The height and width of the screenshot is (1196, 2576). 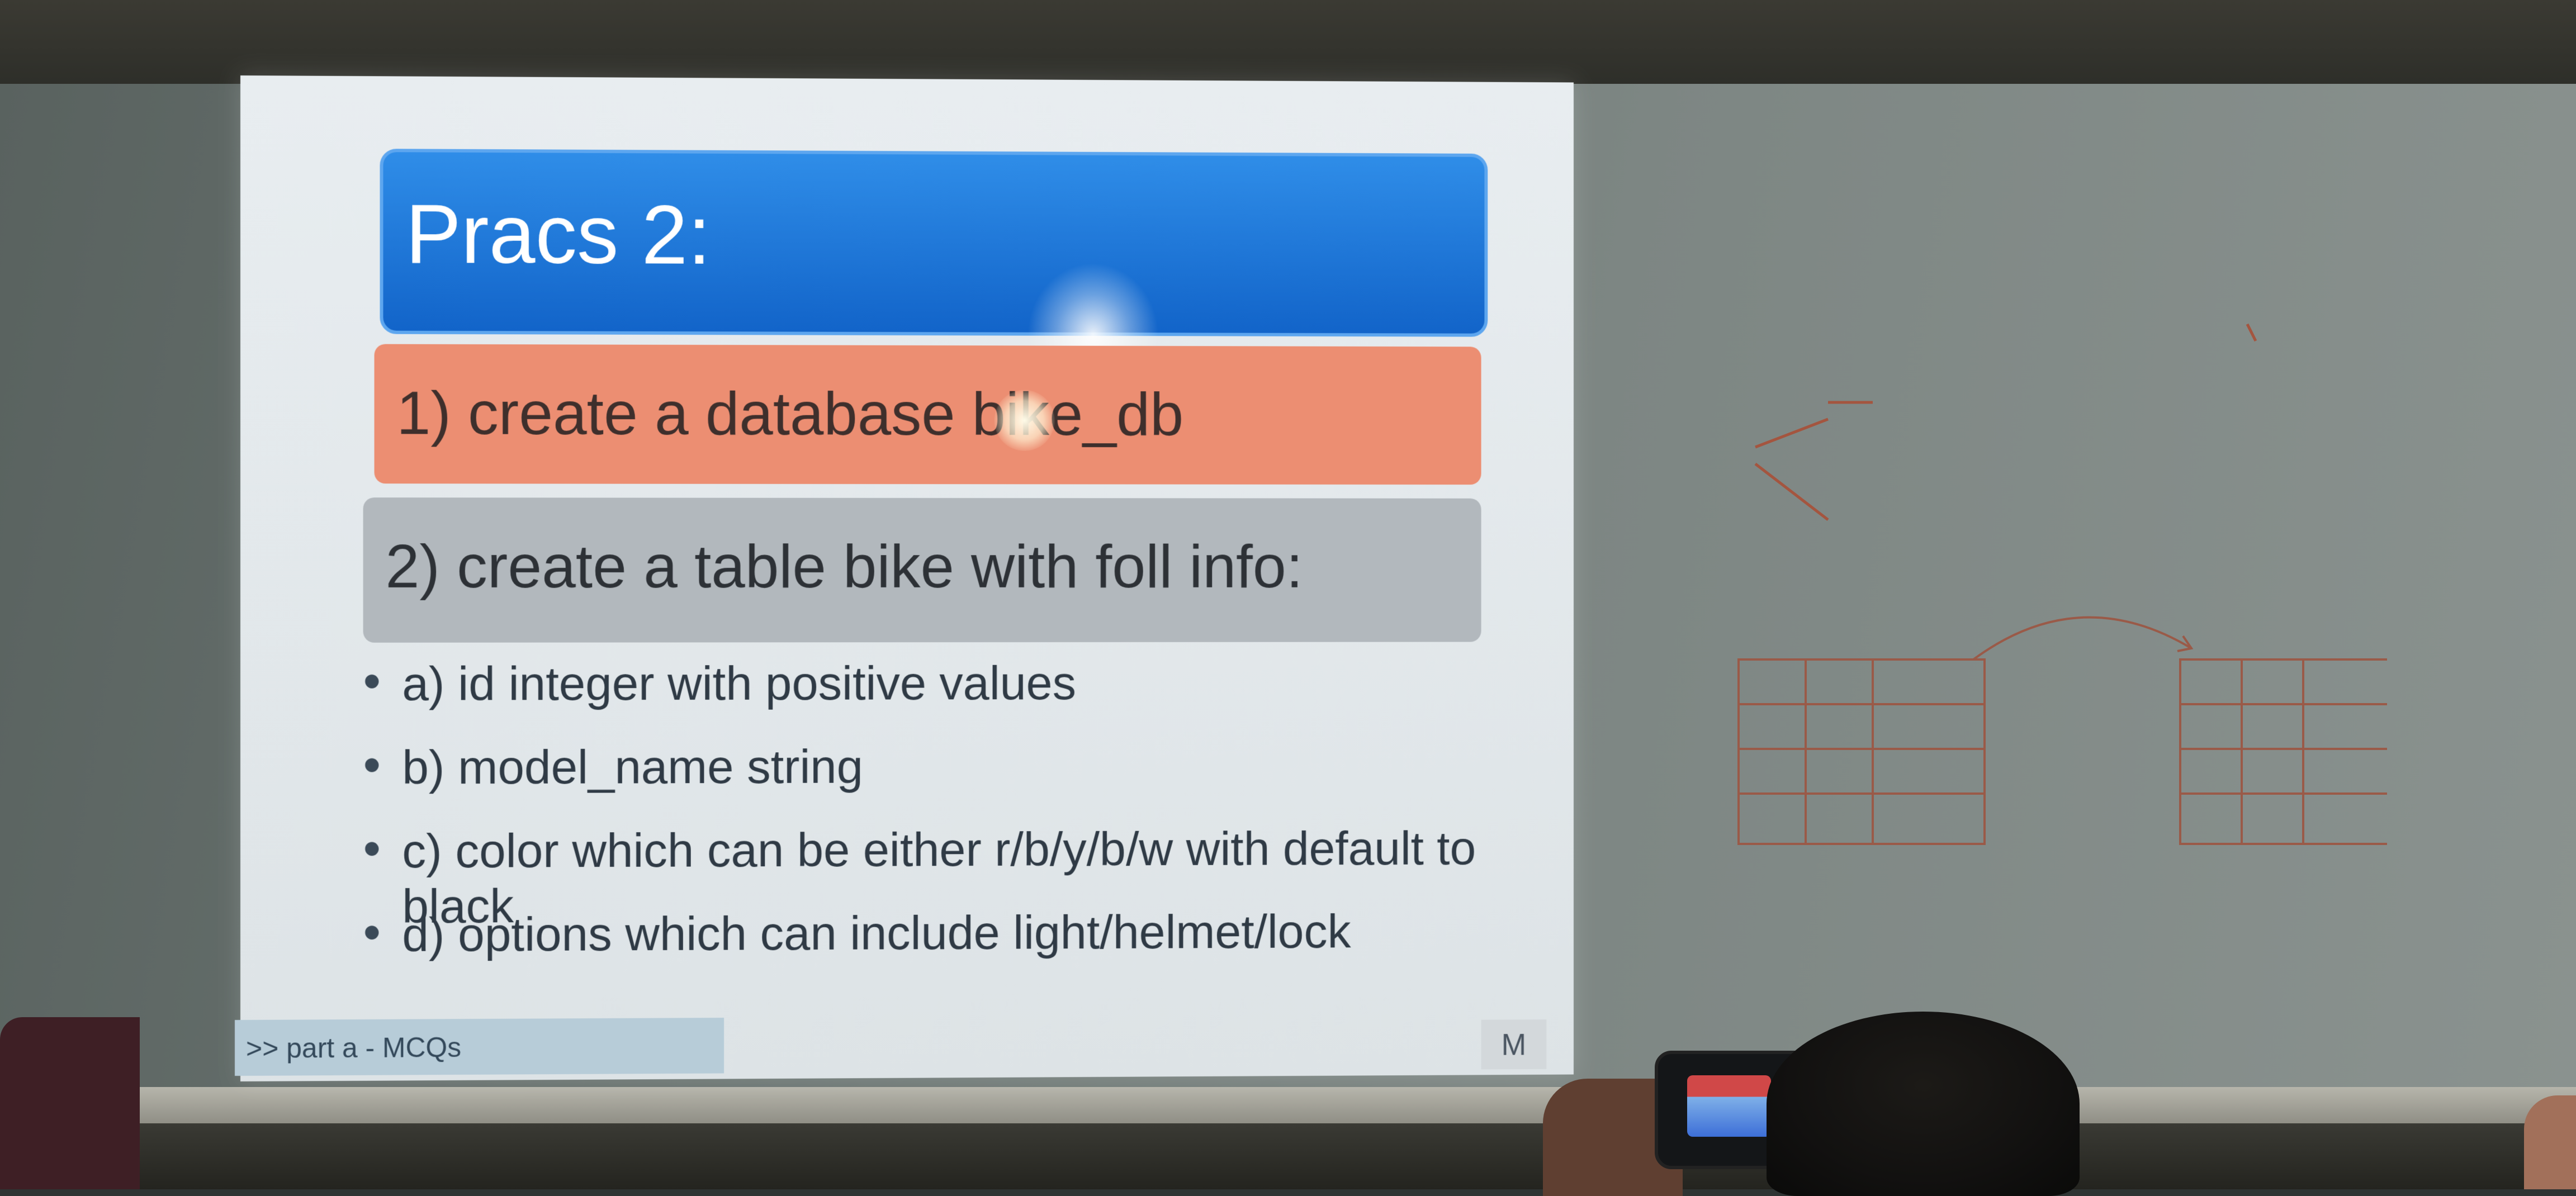 I want to click on step-1-text: 1) create a database bike_db, so click(x=790, y=413).